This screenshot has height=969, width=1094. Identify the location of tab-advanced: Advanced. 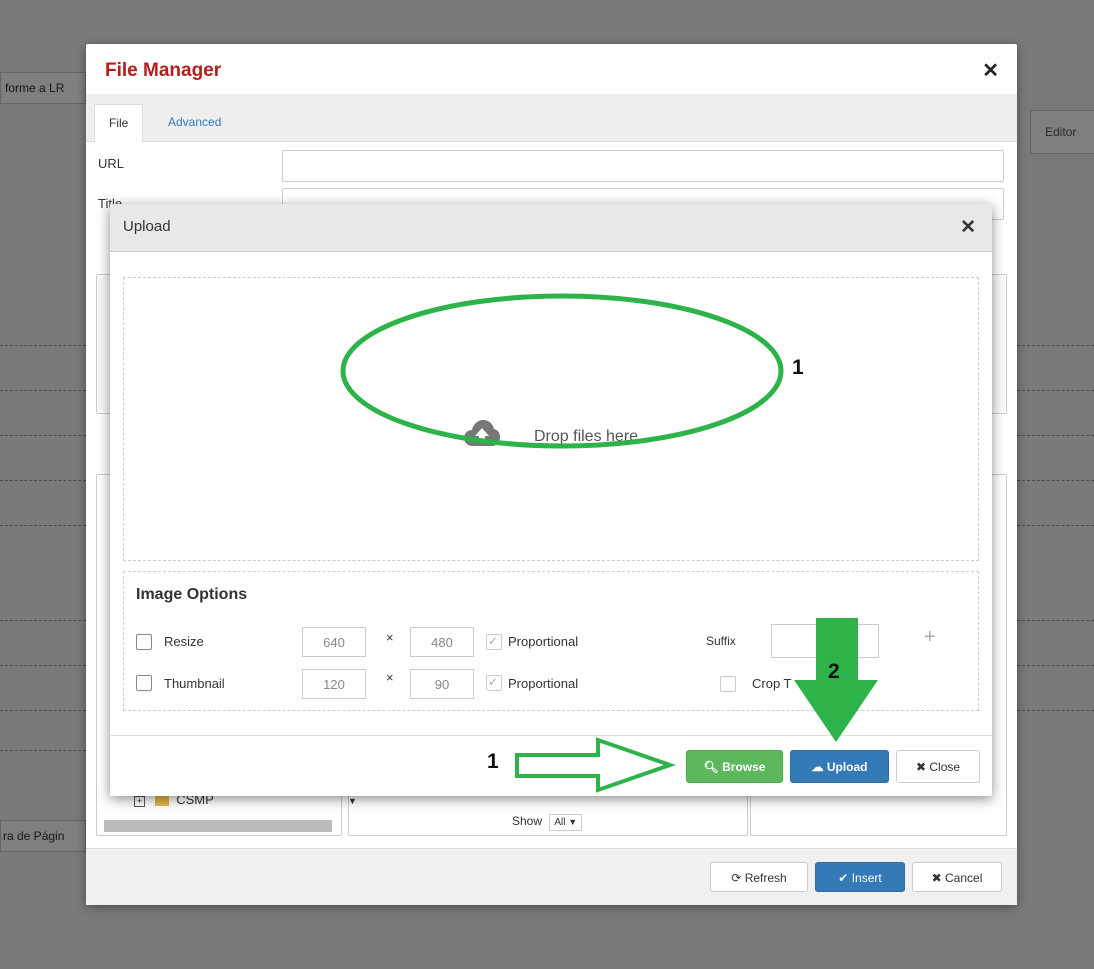
(194, 122).